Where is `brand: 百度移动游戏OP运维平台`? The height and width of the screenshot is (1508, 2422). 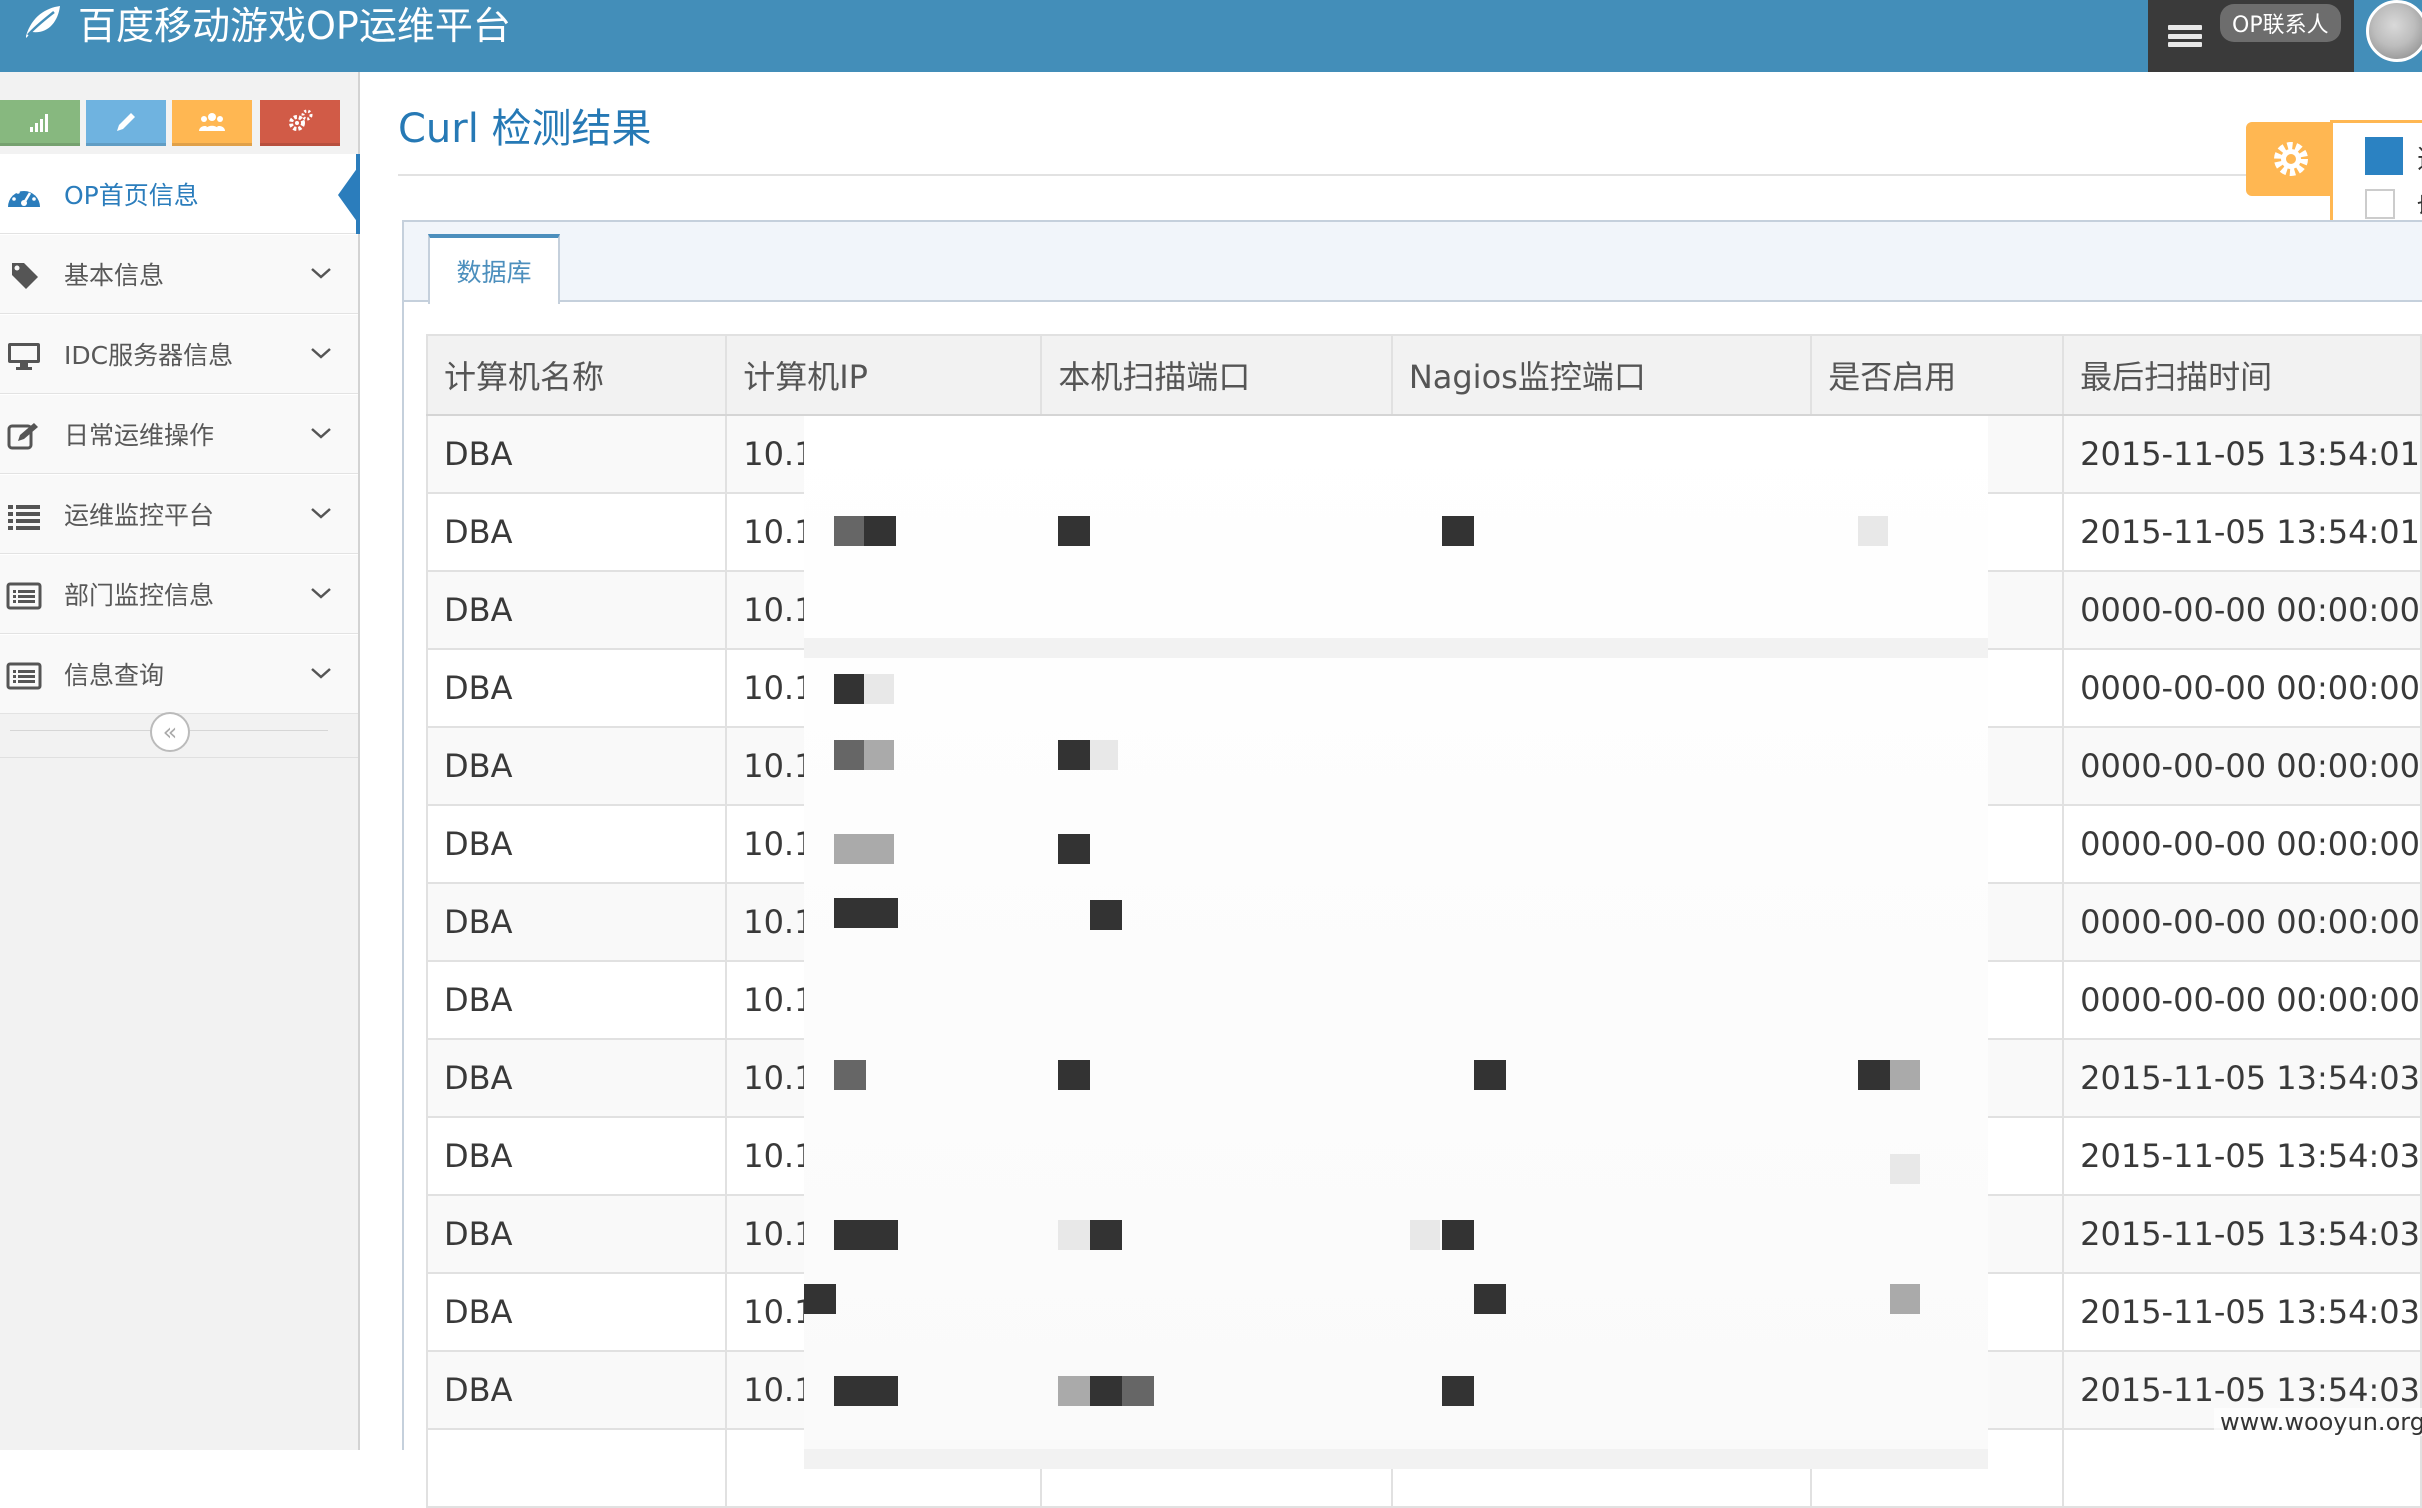
brand: 百度移动游戏OP运维平台 is located at coordinates (266, 24).